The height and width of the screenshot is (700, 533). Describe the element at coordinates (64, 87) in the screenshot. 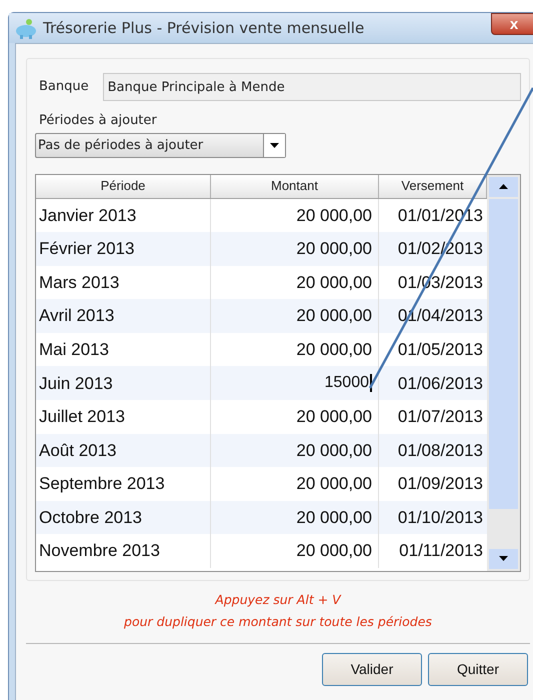

I see `bank-label: Banque` at that location.